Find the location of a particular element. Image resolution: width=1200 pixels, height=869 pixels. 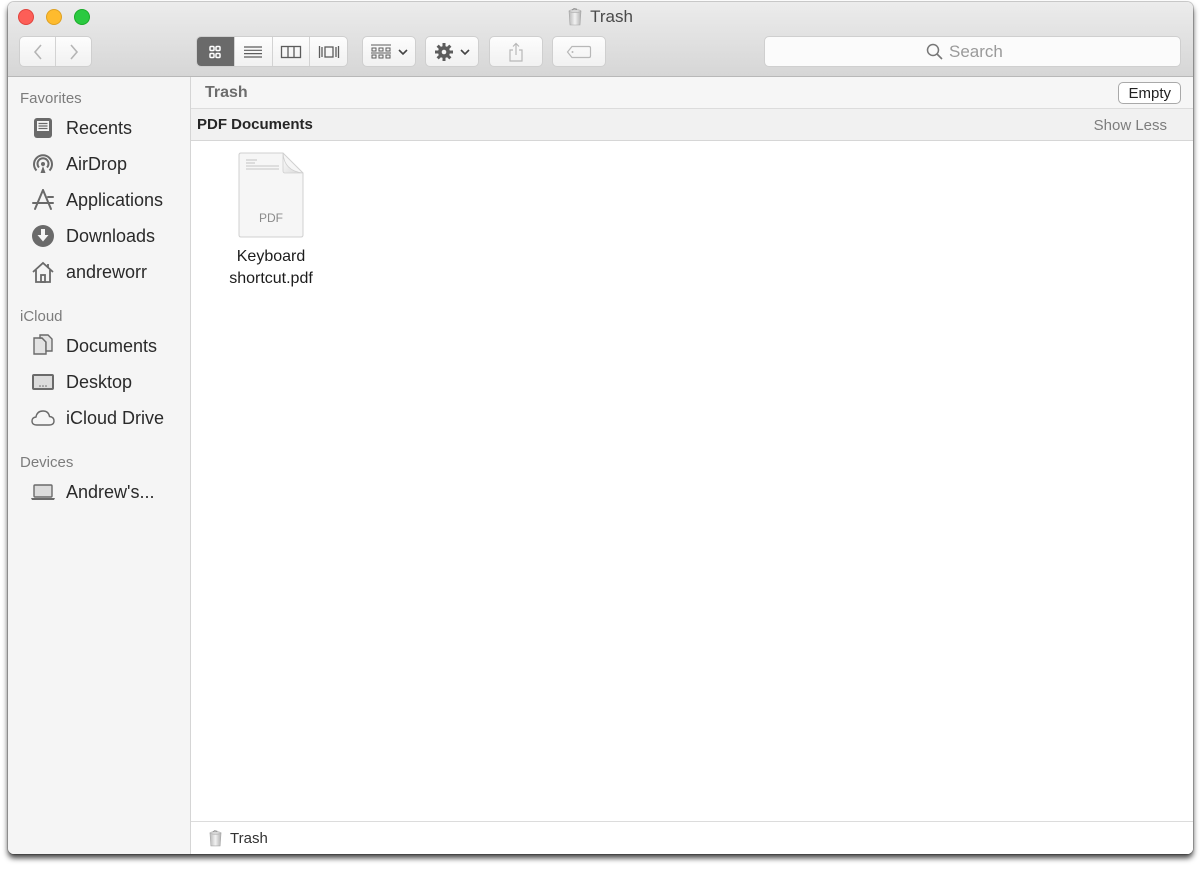

location-title: Trash is located at coordinates (226, 92).